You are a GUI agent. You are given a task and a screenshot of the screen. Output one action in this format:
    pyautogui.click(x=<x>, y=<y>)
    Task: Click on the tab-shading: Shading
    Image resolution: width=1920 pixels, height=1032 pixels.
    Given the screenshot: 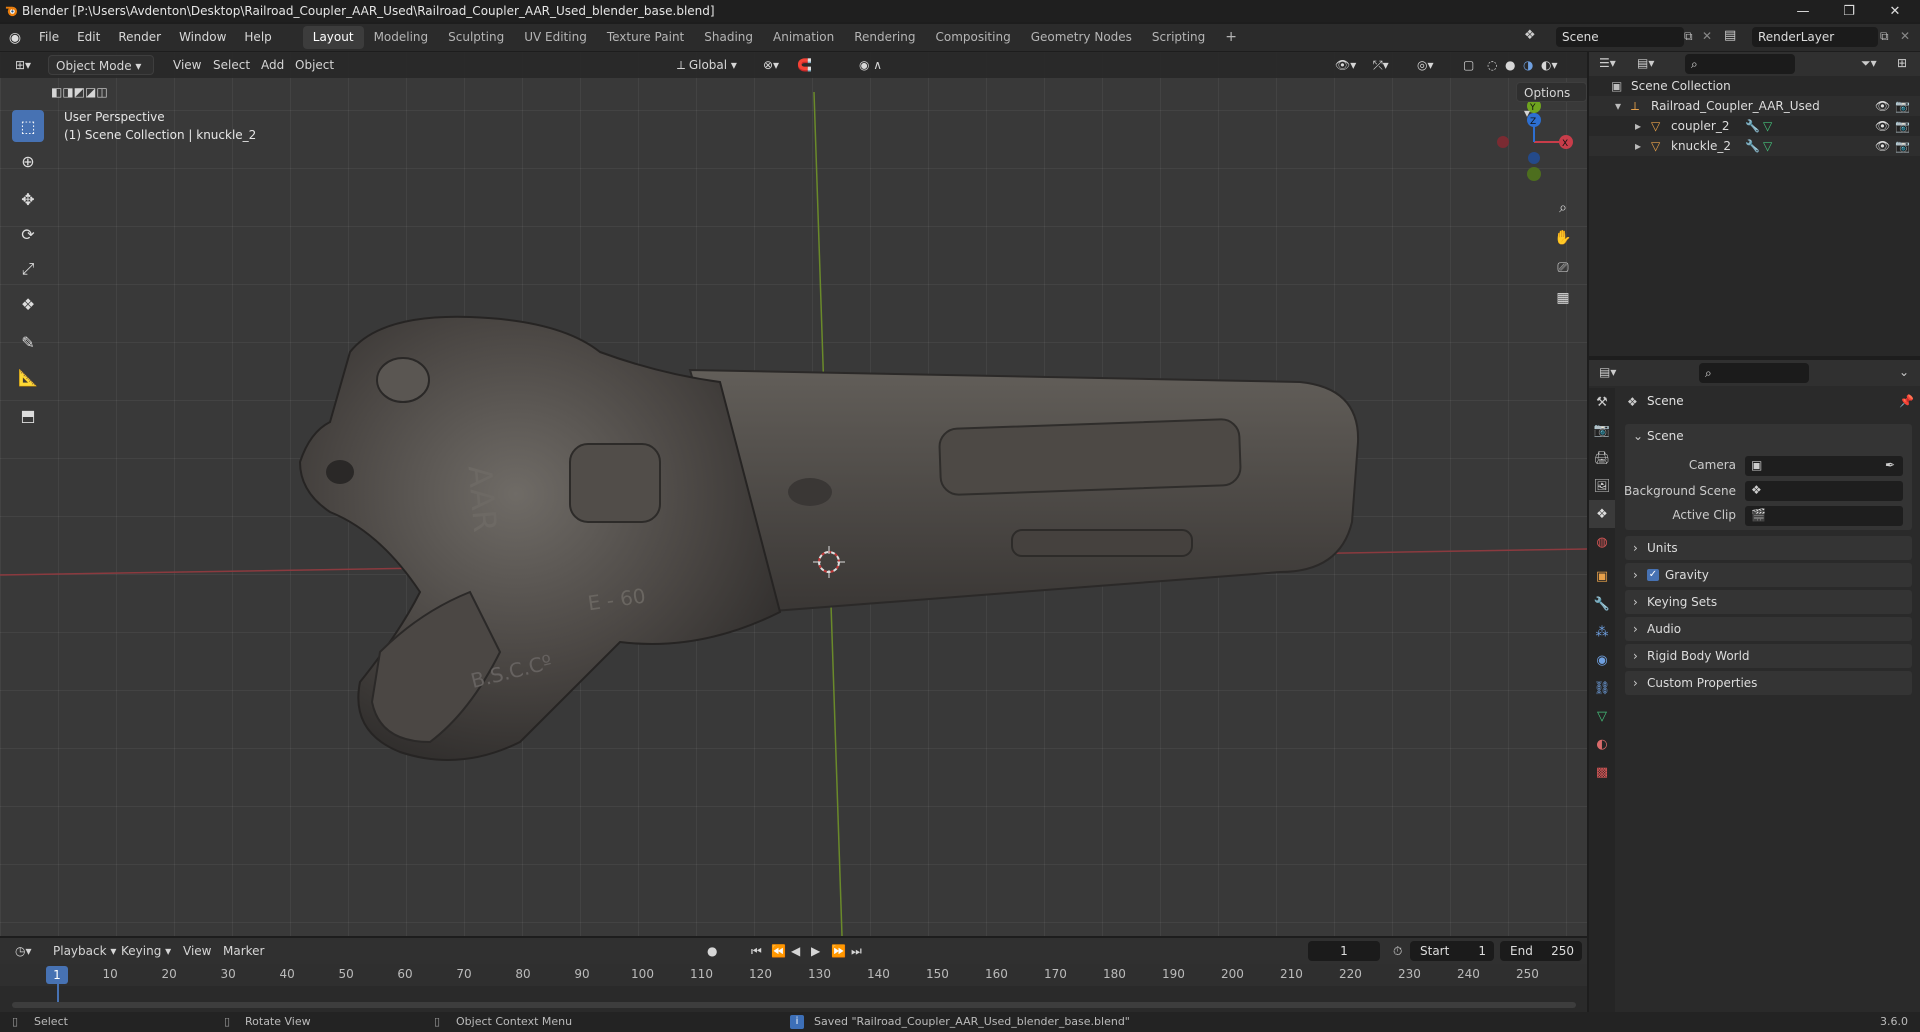 What is the action you would take?
    pyautogui.click(x=728, y=37)
    